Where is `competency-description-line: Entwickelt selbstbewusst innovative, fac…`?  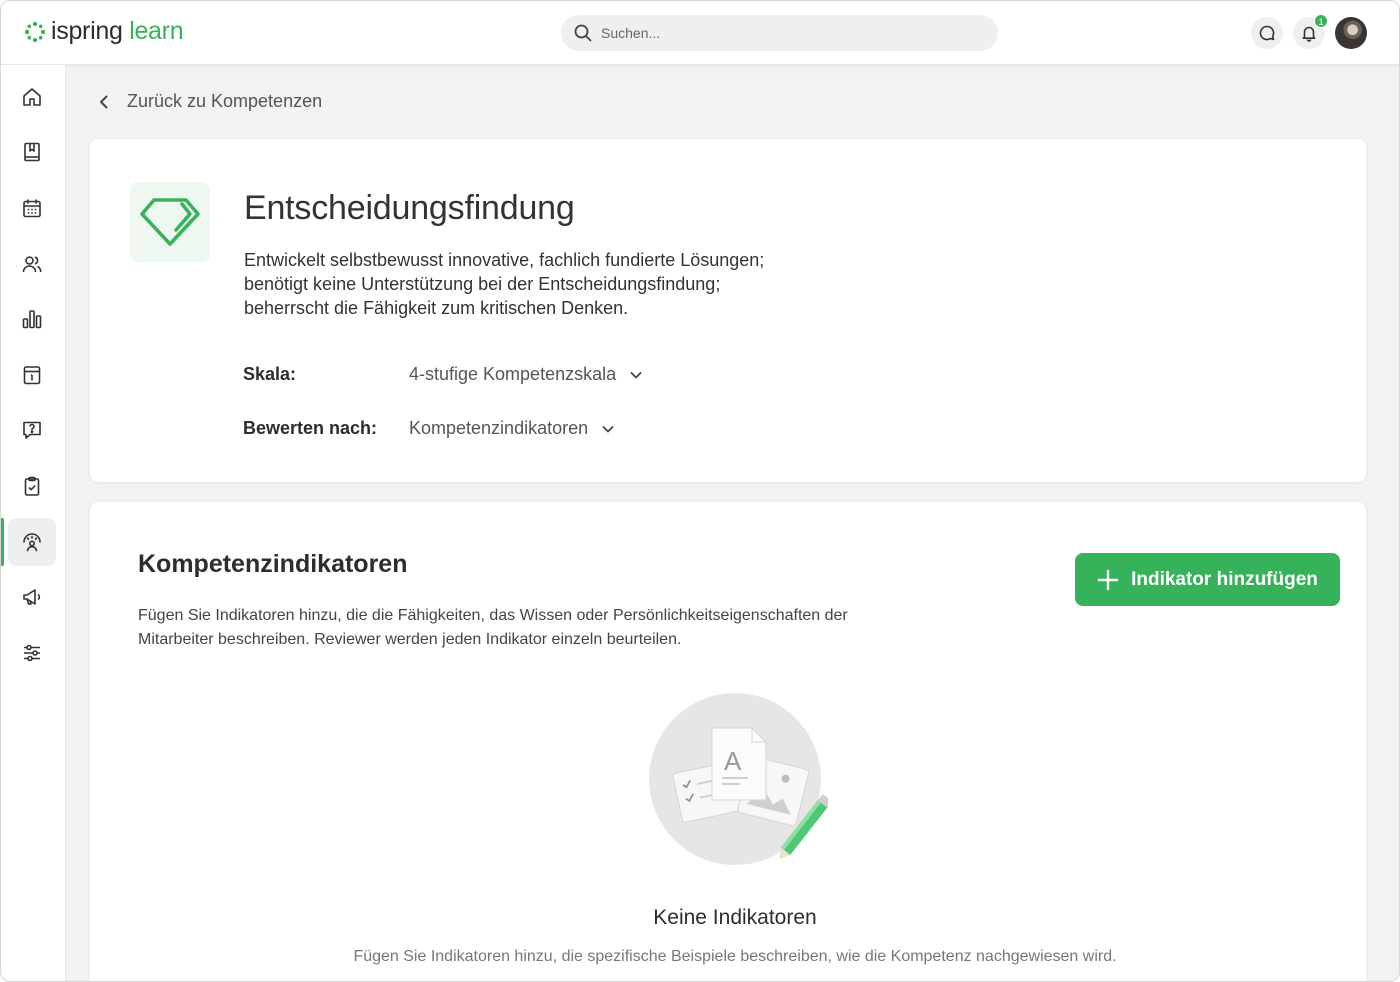
competency-description-line: Entwickelt selbstbewusst innovative, fac… is located at coordinates (504, 260).